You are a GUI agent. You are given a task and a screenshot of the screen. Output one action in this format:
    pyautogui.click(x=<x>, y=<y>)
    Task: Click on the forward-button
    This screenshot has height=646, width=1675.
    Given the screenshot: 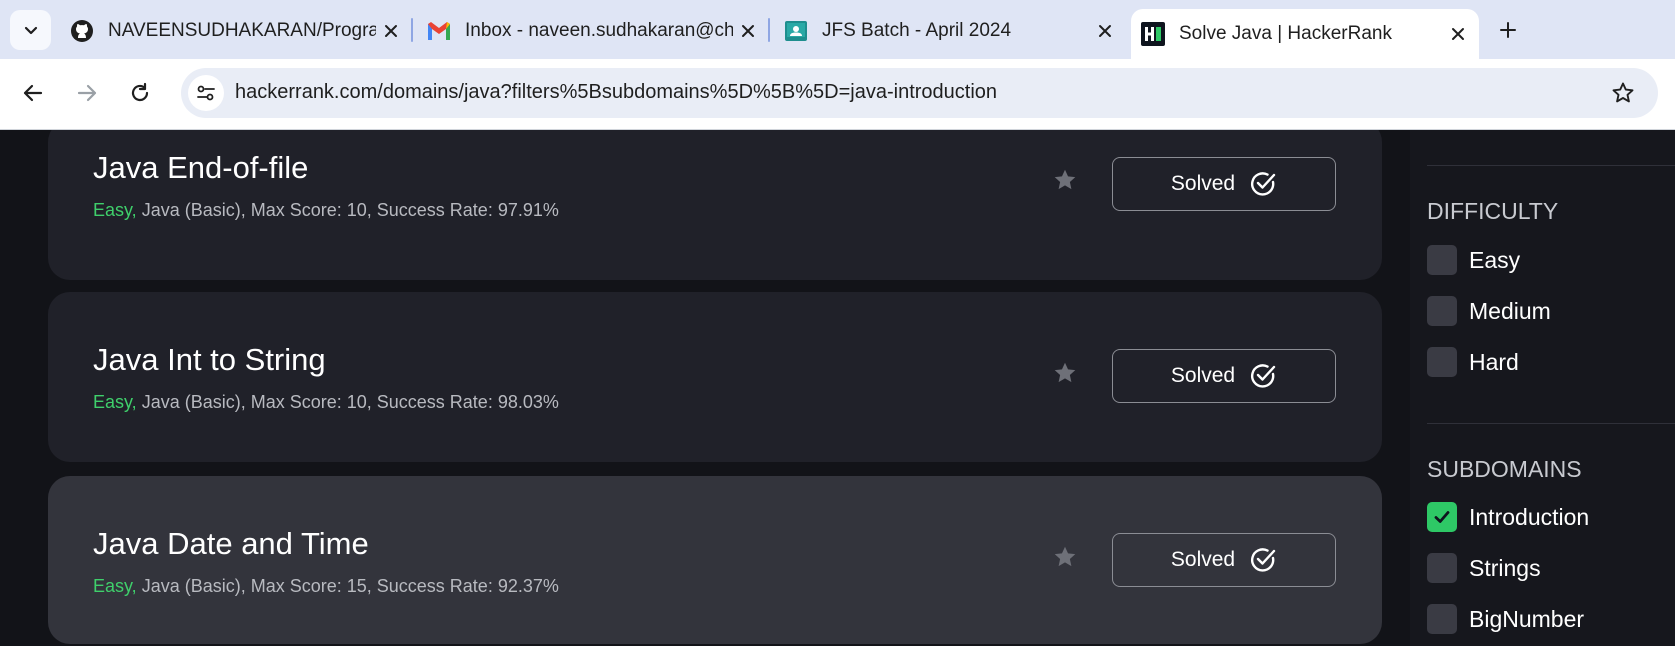 What is the action you would take?
    pyautogui.click(x=87, y=93)
    